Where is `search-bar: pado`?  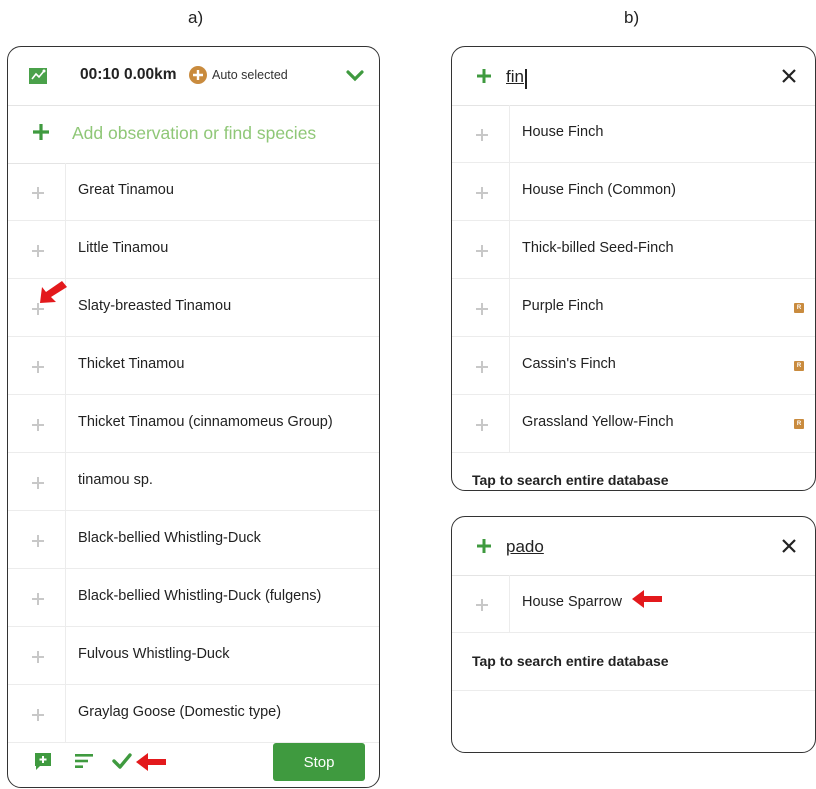 search-bar: pado is located at coordinates (633, 546).